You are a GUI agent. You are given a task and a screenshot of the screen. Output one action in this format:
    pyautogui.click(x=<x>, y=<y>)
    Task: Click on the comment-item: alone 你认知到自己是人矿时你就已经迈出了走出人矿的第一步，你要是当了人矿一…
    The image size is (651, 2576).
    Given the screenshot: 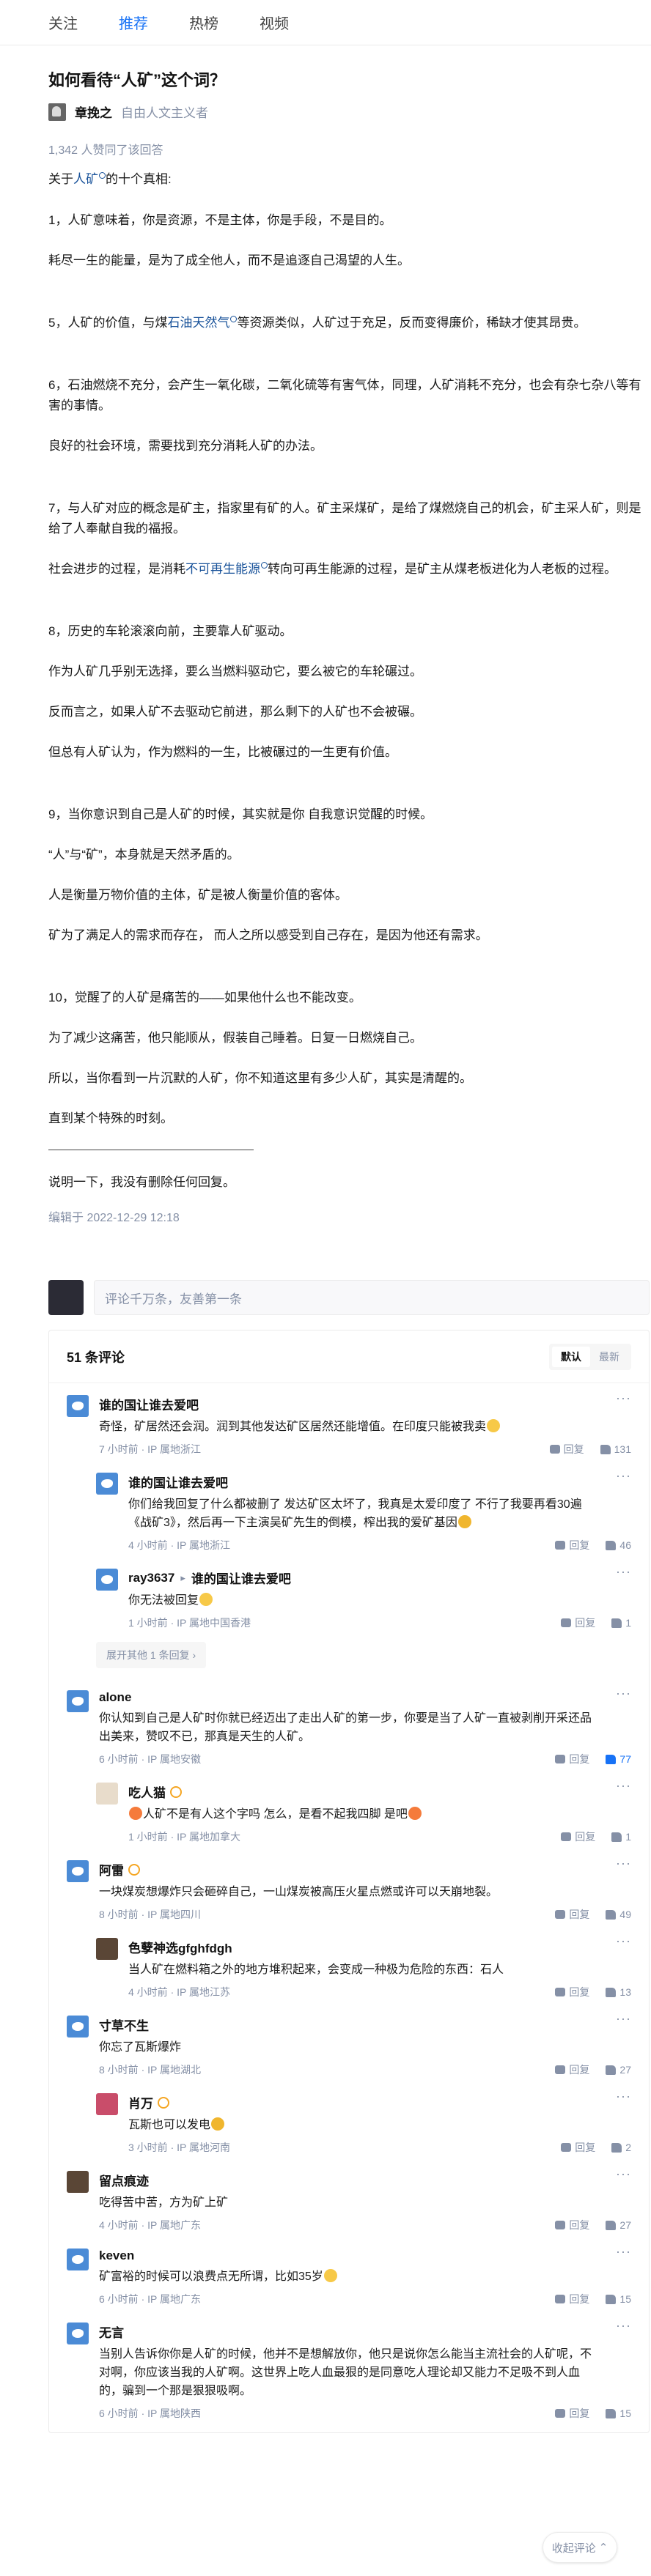 What is the action you would take?
    pyautogui.click(x=349, y=1725)
    